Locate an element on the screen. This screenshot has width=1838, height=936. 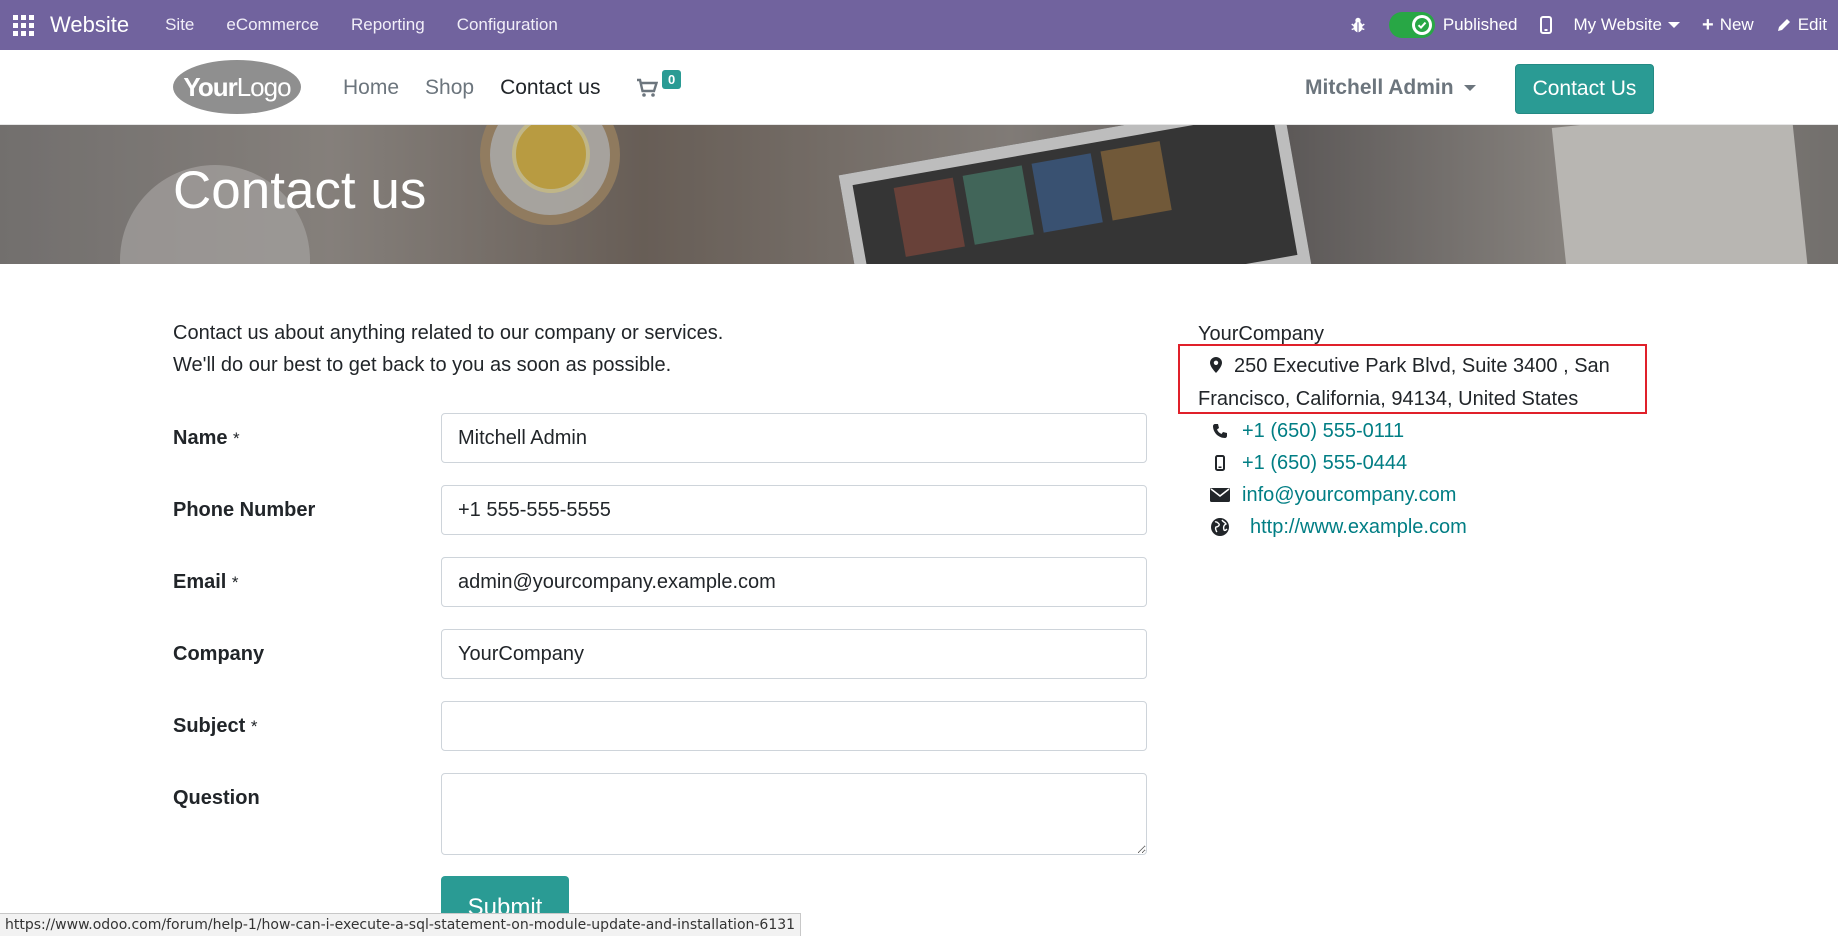
company-email: info@yourcompany.com is located at coordinates (1428, 495).